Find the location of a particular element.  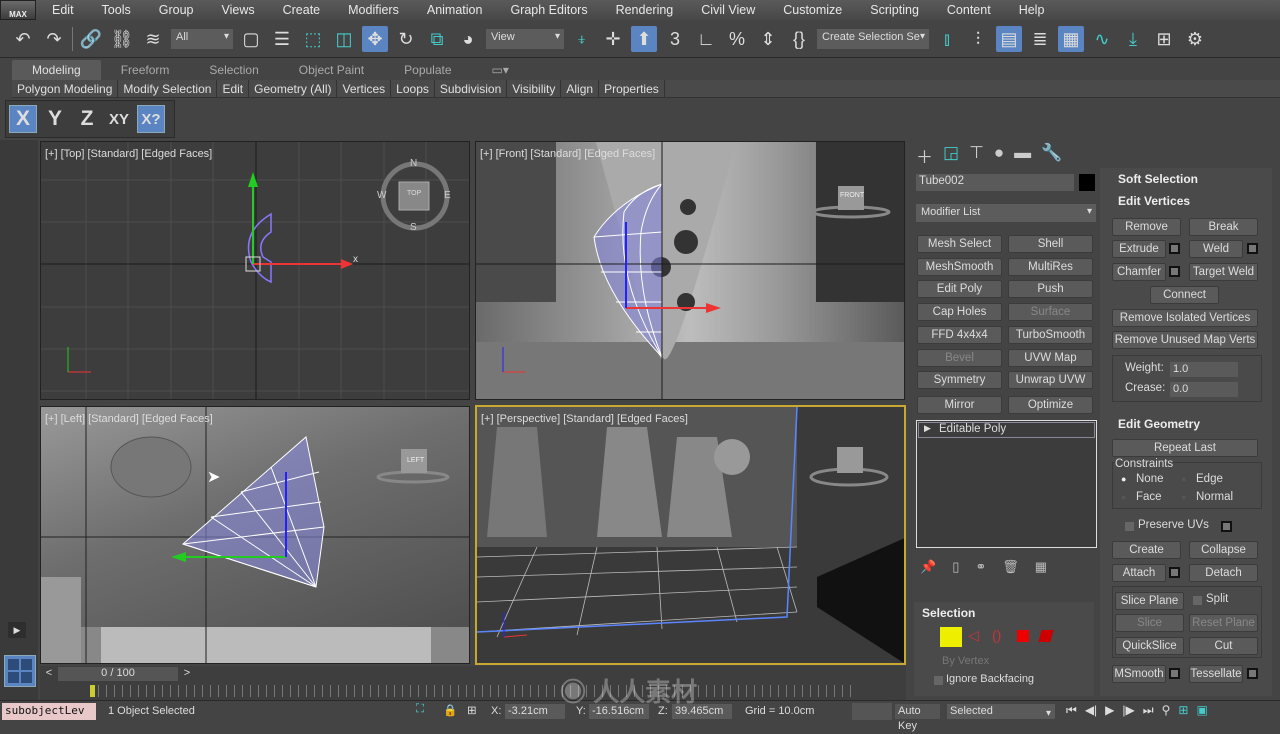

modifier-button-unwrap-uvw: Unwrap UVW is located at coordinates (1050, 380).